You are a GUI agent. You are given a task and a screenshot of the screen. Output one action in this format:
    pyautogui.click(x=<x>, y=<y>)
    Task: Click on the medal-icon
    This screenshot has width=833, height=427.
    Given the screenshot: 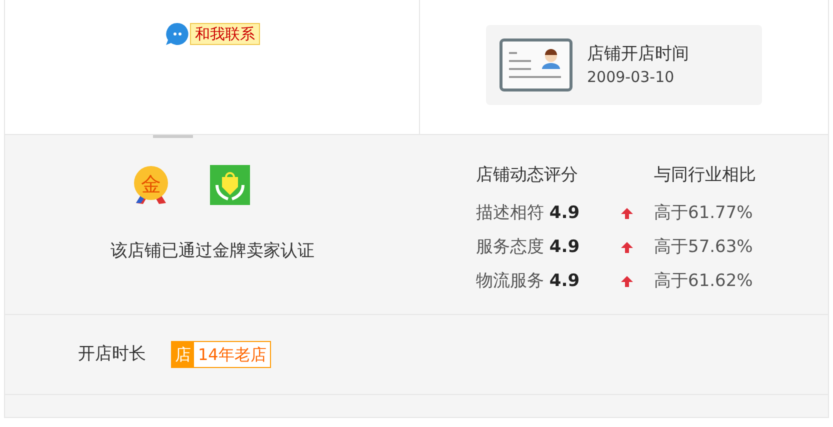 What is the action you would take?
    pyautogui.click(x=151, y=183)
    